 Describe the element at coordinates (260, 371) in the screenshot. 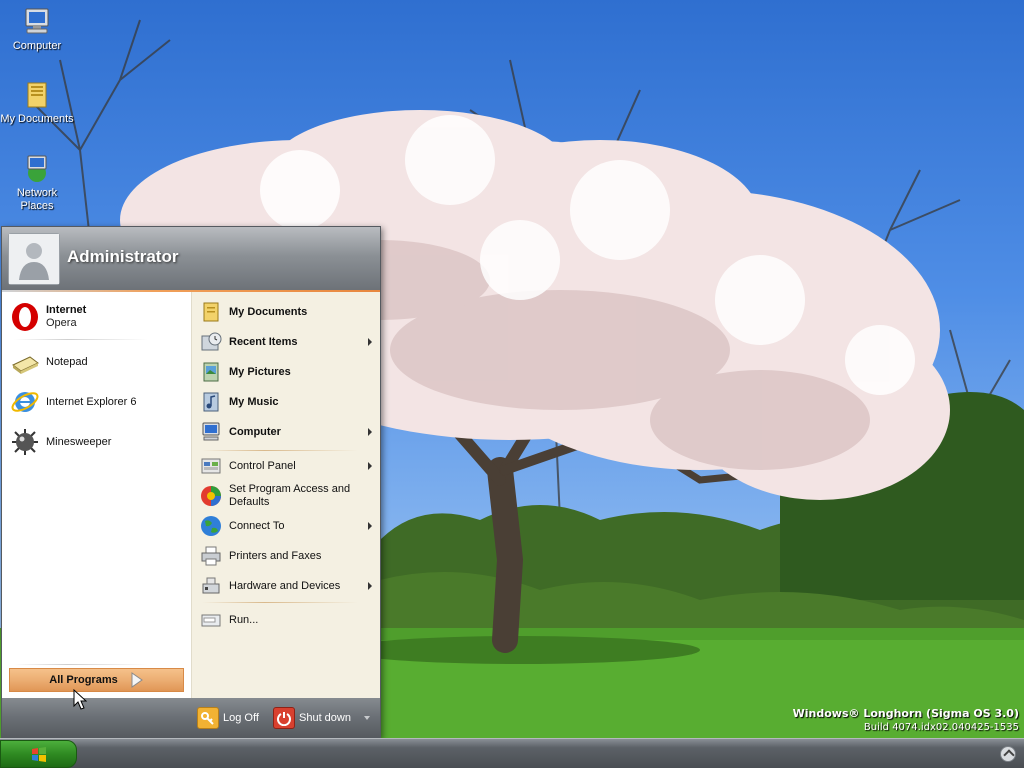

I see `place-my-pictures-label: My Pictures` at that location.